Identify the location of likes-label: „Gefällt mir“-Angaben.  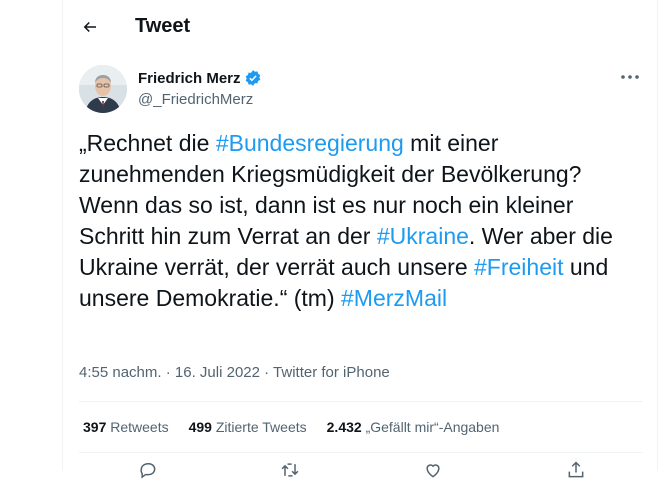
(430, 427).